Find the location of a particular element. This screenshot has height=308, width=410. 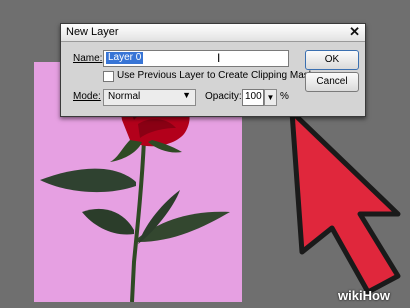

opacity-label: Opacity: is located at coordinates (223, 96).